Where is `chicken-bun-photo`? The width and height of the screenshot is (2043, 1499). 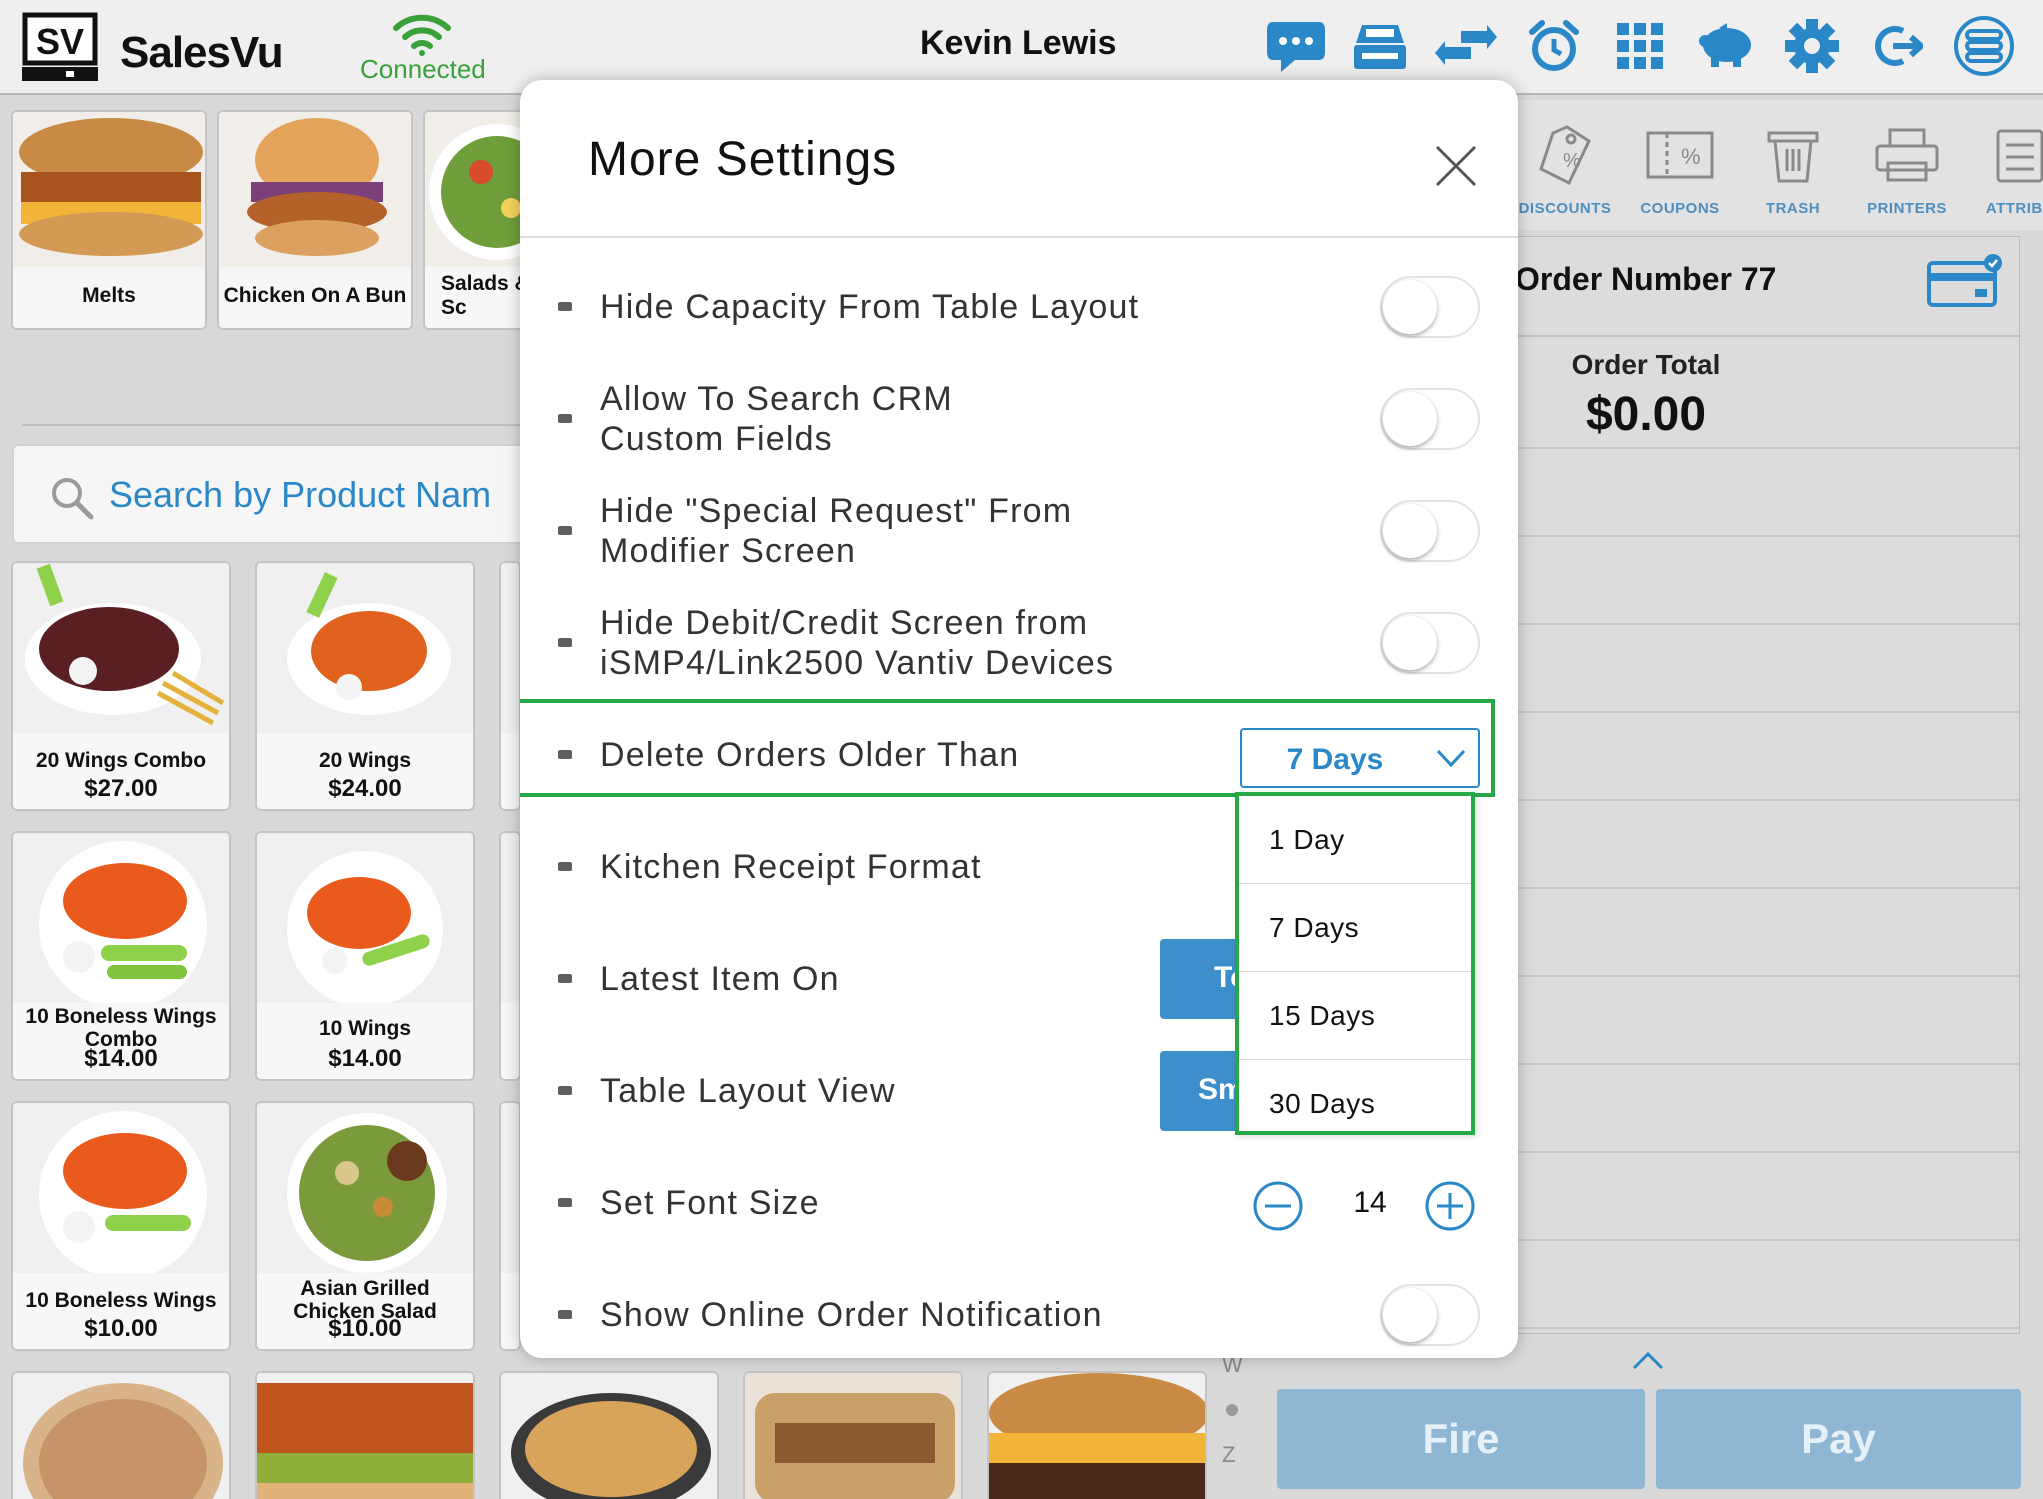 chicken-bun-photo is located at coordinates (315, 189).